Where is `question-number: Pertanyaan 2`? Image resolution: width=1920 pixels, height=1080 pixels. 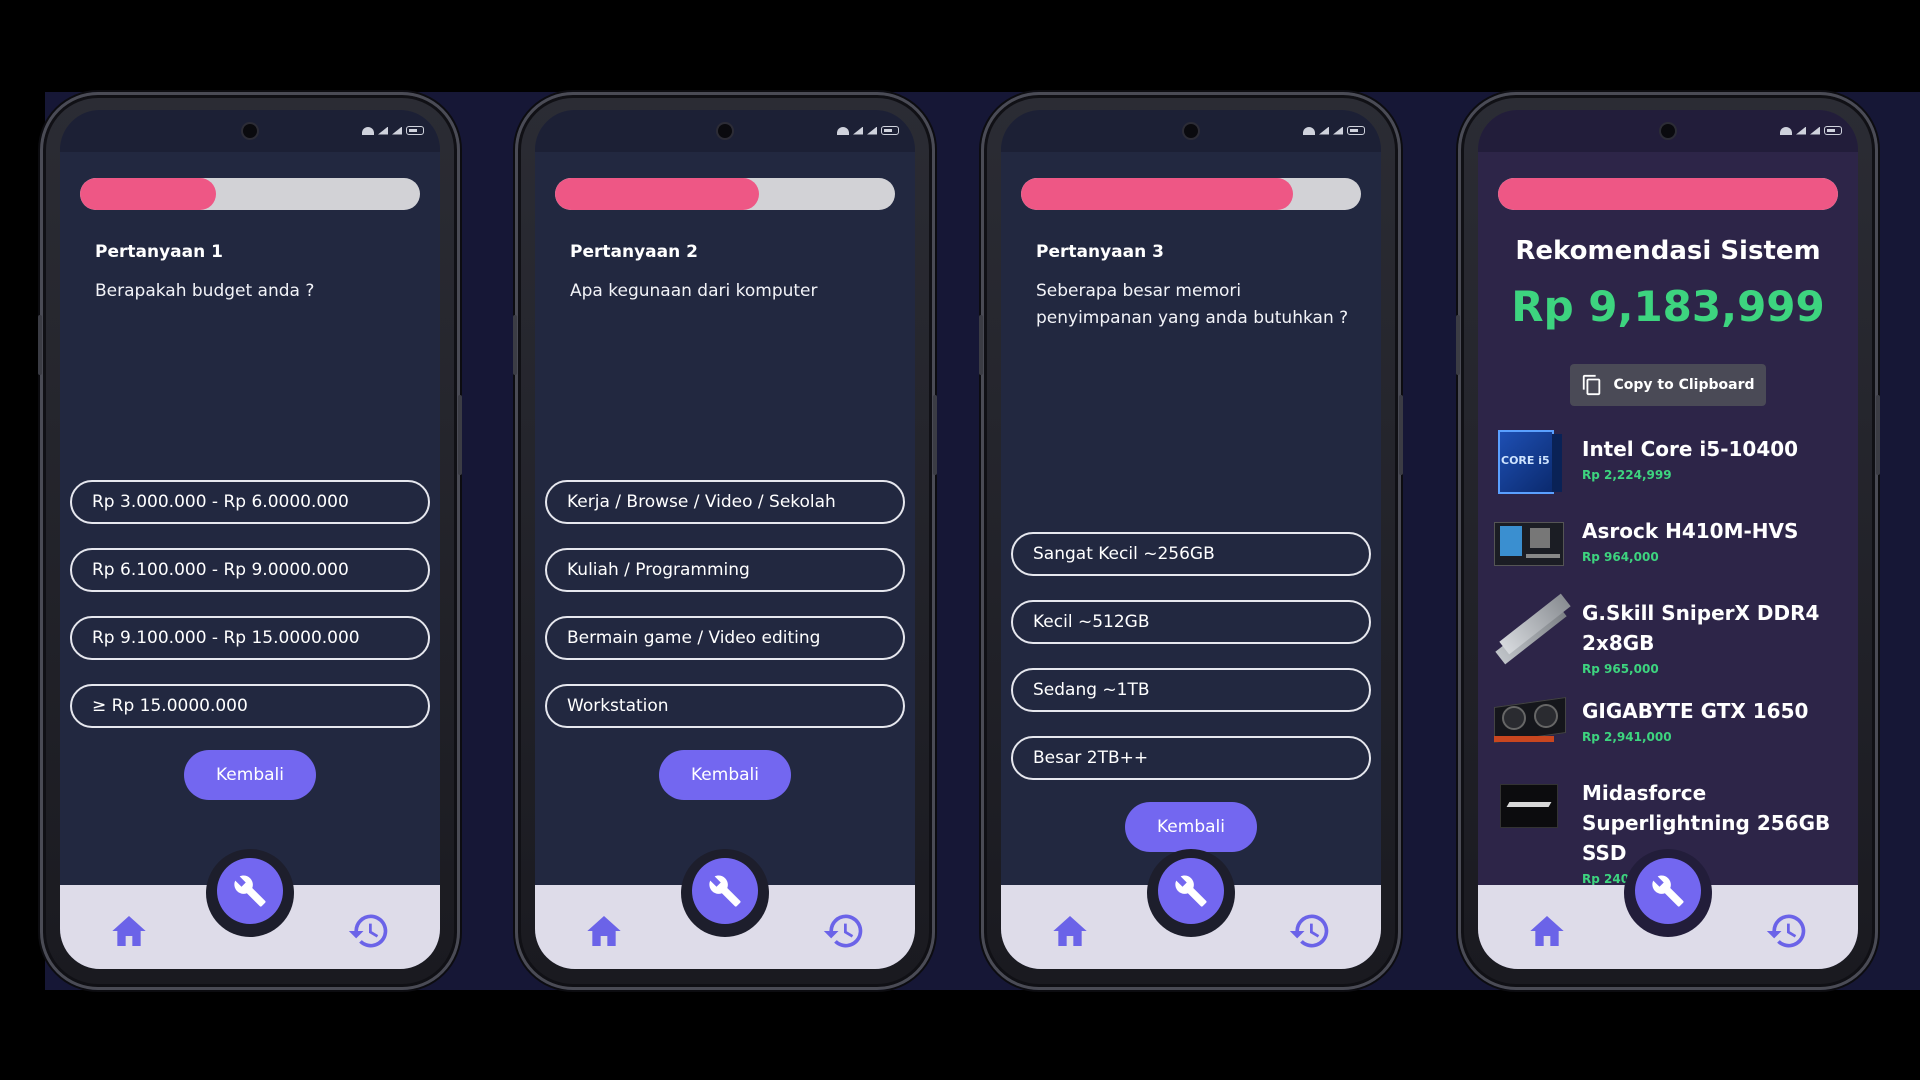
question-number: Pertanyaan 2 is located at coordinates (634, 252).